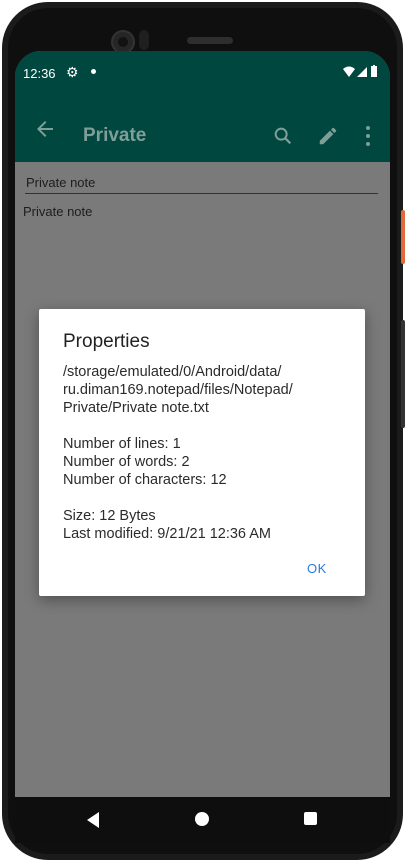 The image size is (407, 864). Describe the element at coordinates (109, 516) in the screenshot. I see `file-size: Size: 12 Bytes` at that location.